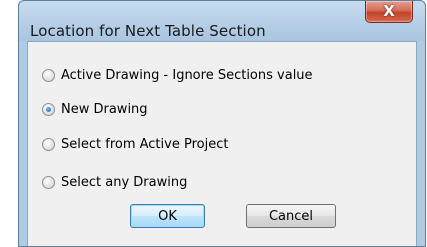 The image size is (427, 247). I want to click on option-label: Select any Drawing, so click(124, 182).